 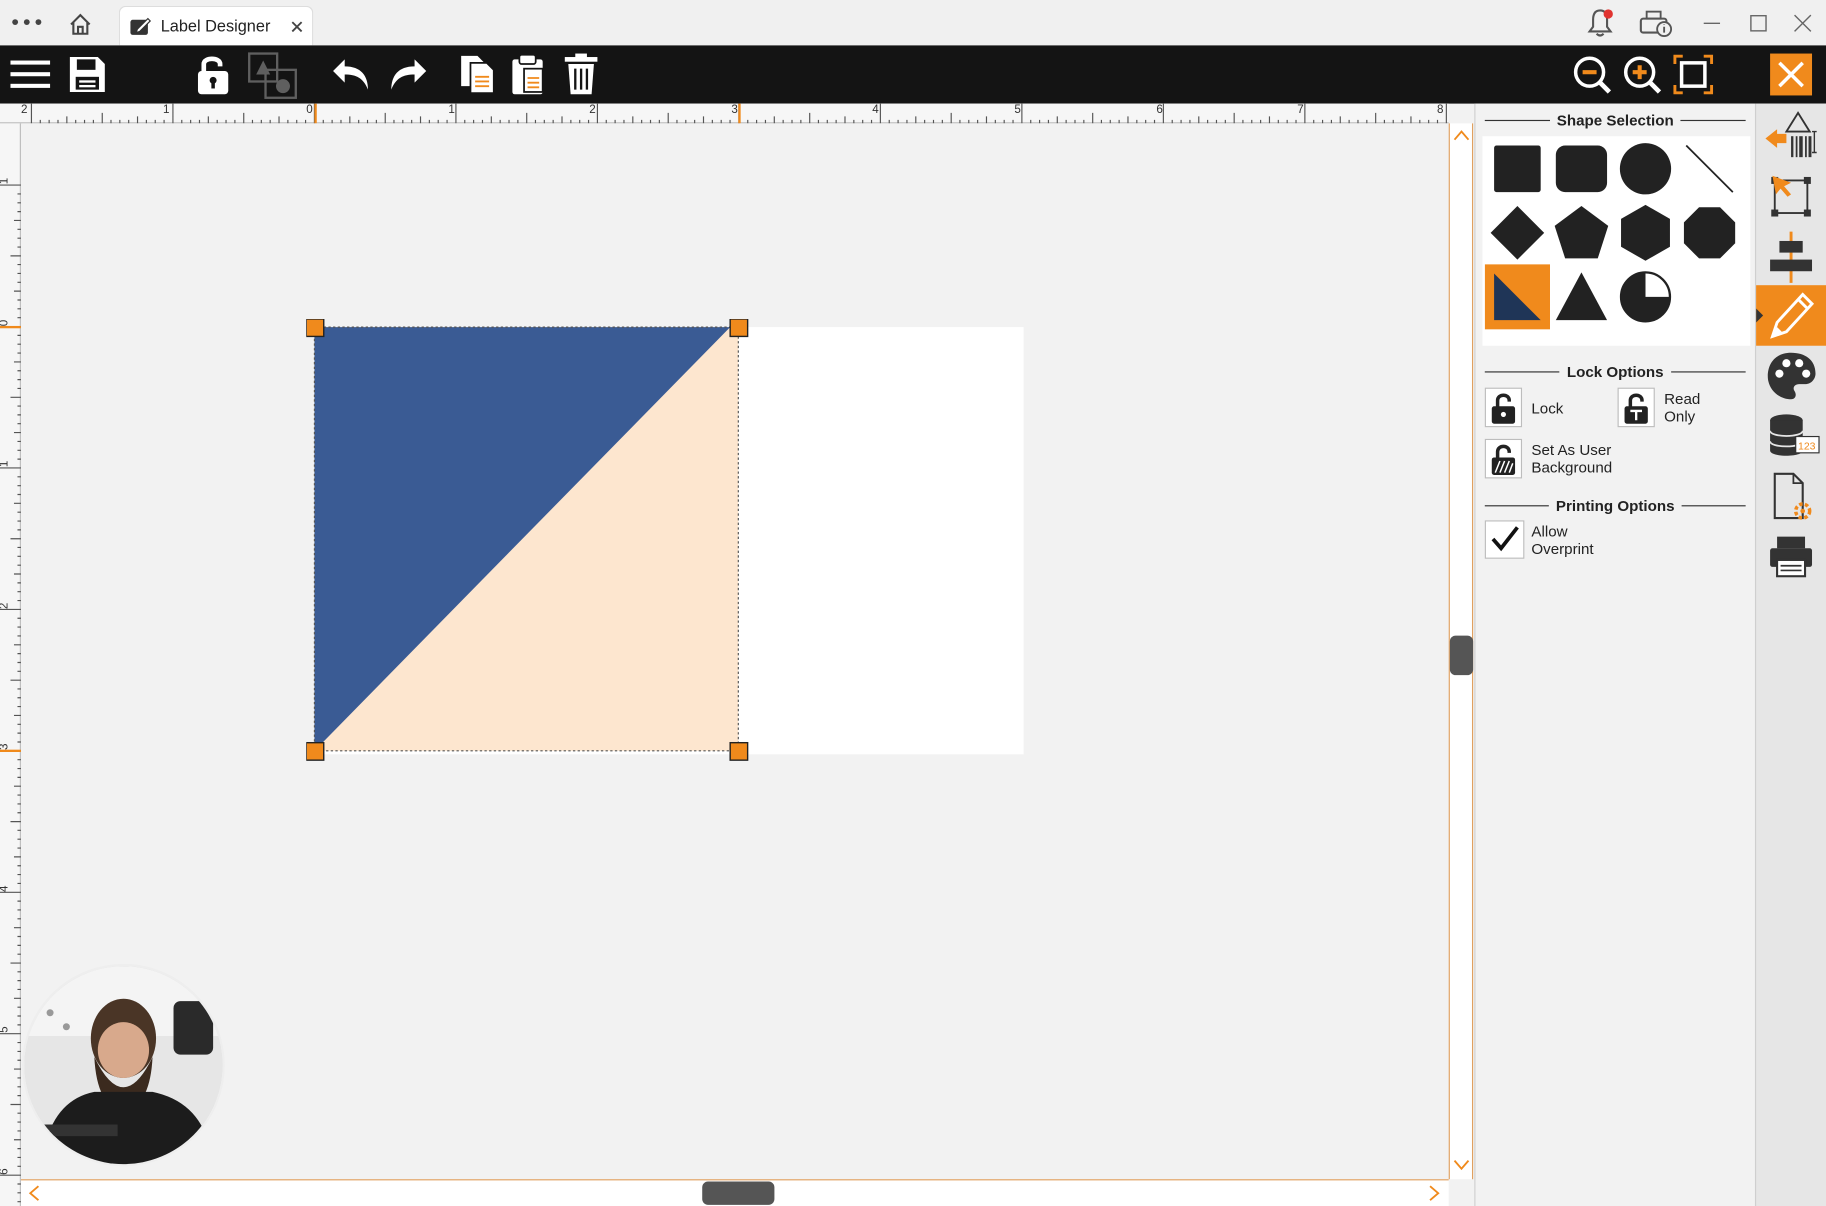 I want to click on horizontal-ruler-ticks, so click(x=738, y=113).